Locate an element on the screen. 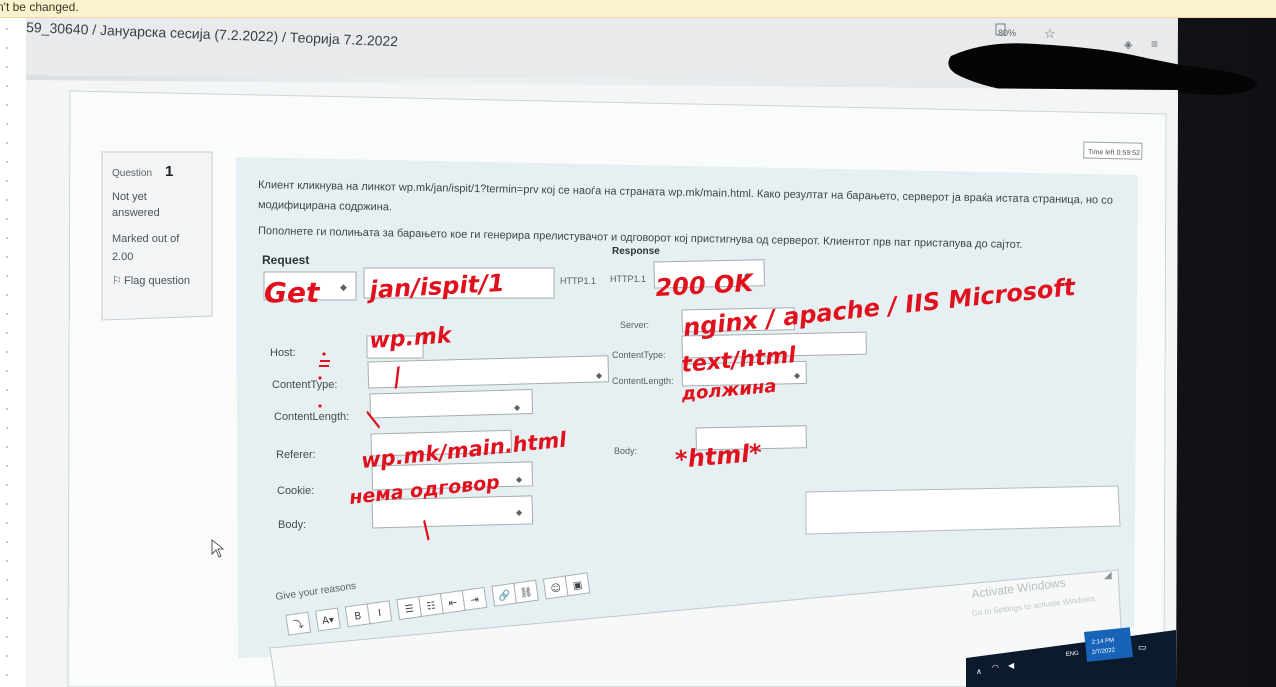  content-type-label: ContentType: is located at coordinates (304, 385).